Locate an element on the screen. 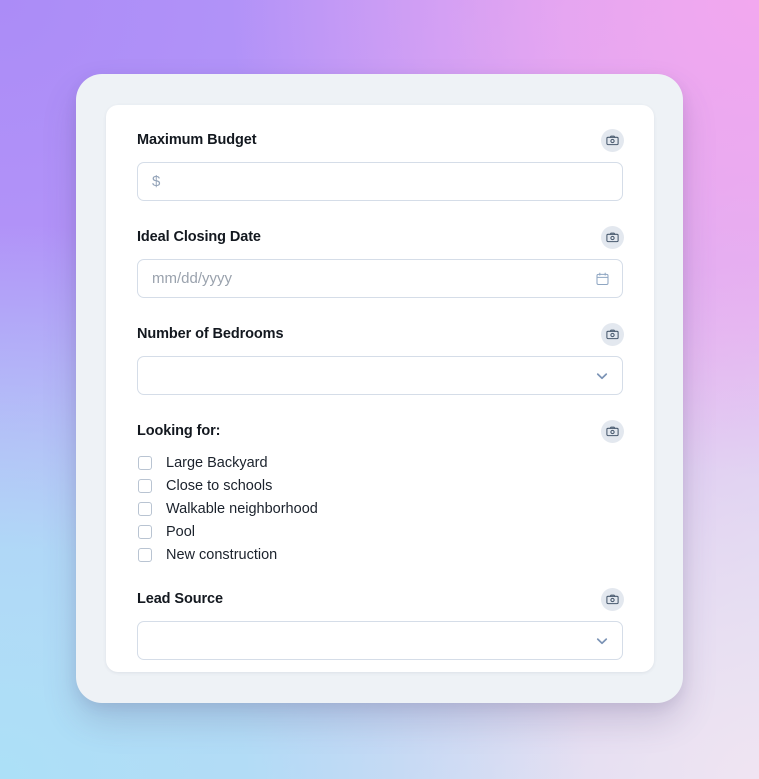 This screenshot has height=779, width=759. field-ideal-closing-date: Ideal Closing Date mm/dd/yyyy is located at coordinates (380, 261).